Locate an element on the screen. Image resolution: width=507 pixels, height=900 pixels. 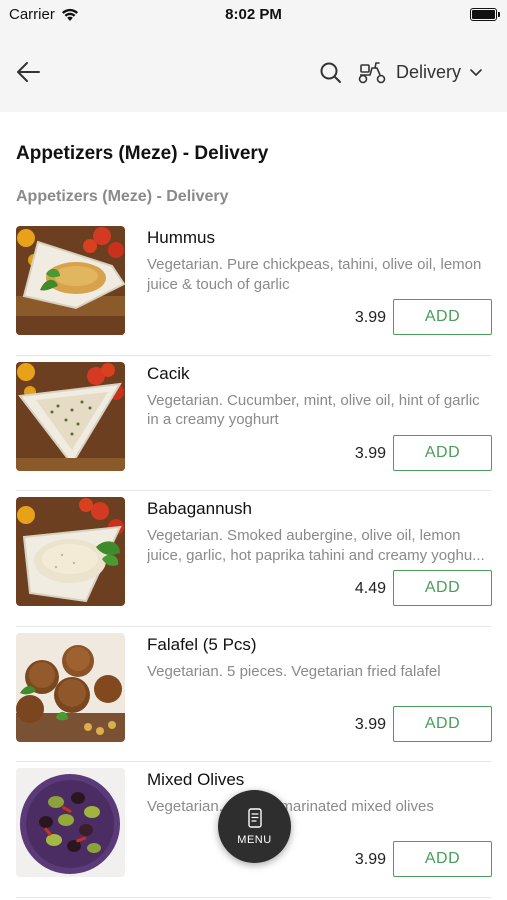
delivery-mode-selector: Delivery is located at coordinates (419, 72).